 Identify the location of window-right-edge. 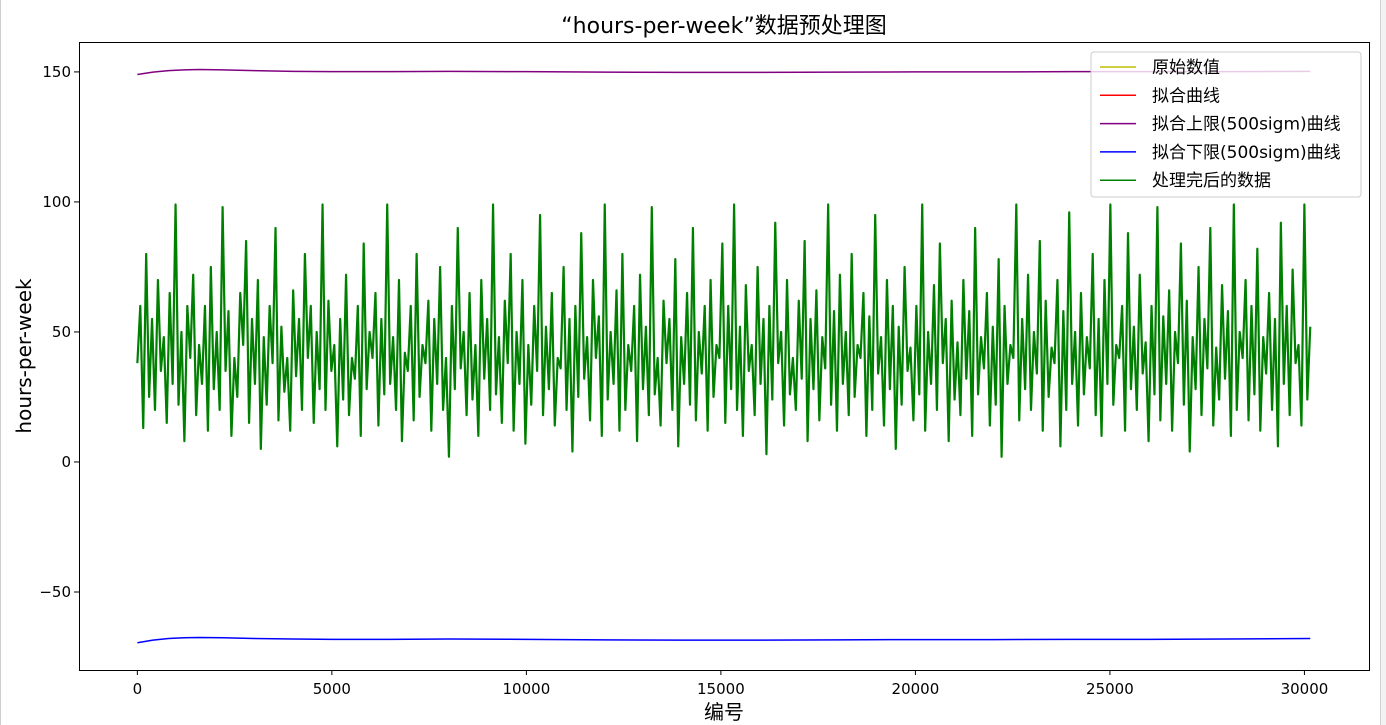
(1383, 362).